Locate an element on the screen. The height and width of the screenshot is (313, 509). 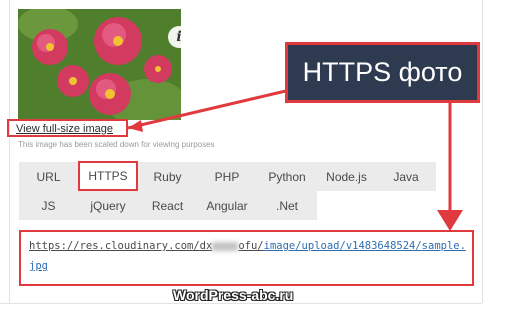
tab-python: Python is located at coordinates (287, 176).